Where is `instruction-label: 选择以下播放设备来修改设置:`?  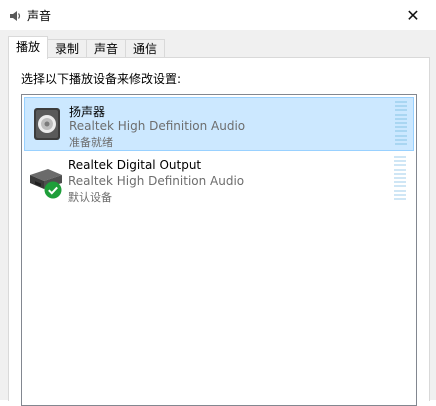 instruction-label: 选择以下播放设备来修改设置: is located at coordinates (101, 79).